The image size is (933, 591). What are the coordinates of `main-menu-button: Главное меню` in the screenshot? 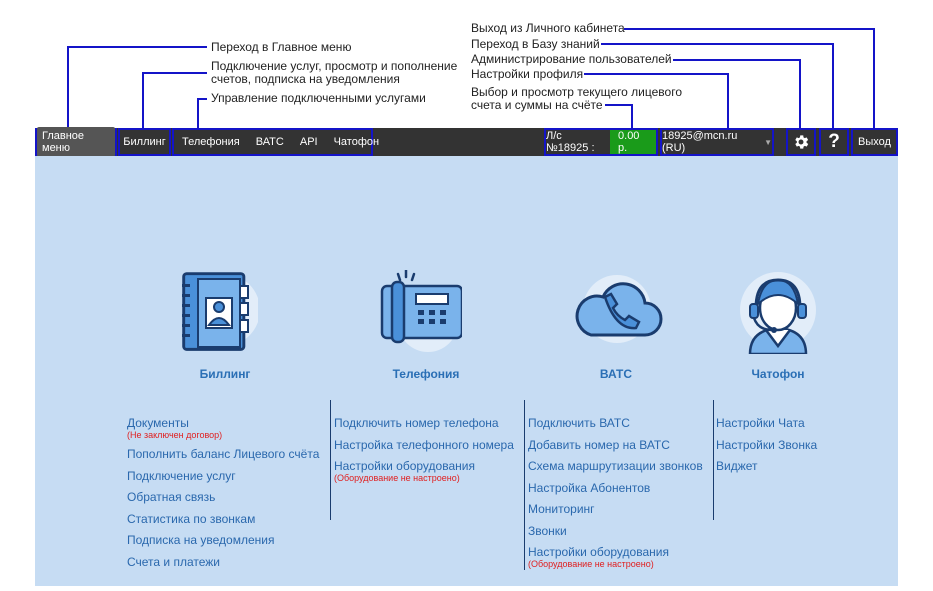 It's located at (76, 142).